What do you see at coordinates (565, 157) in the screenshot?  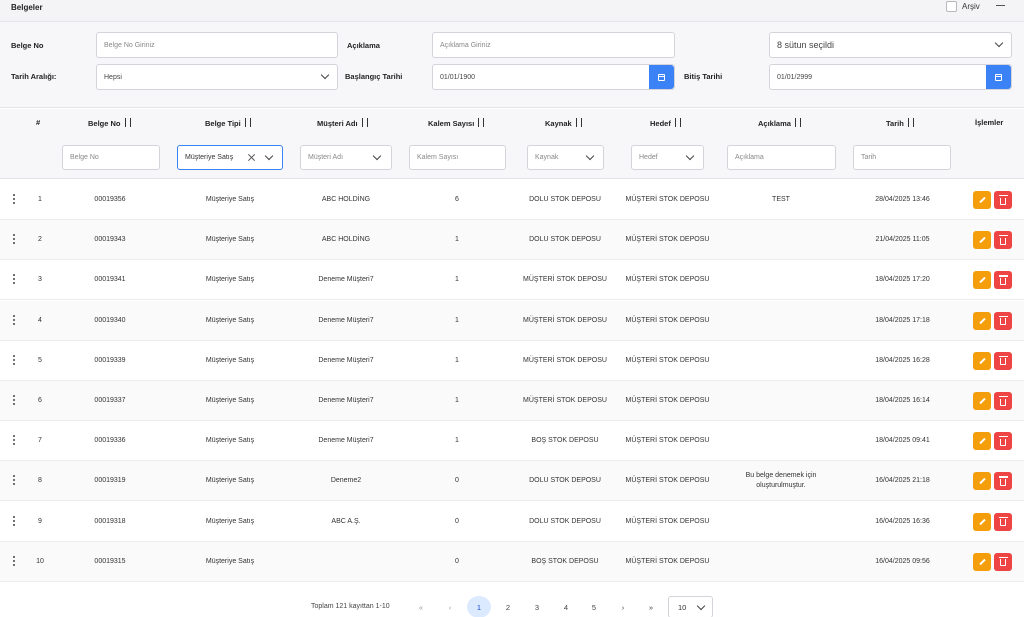 I see `filter-kaynak: Kaynak` at bounding box center [565, 157].